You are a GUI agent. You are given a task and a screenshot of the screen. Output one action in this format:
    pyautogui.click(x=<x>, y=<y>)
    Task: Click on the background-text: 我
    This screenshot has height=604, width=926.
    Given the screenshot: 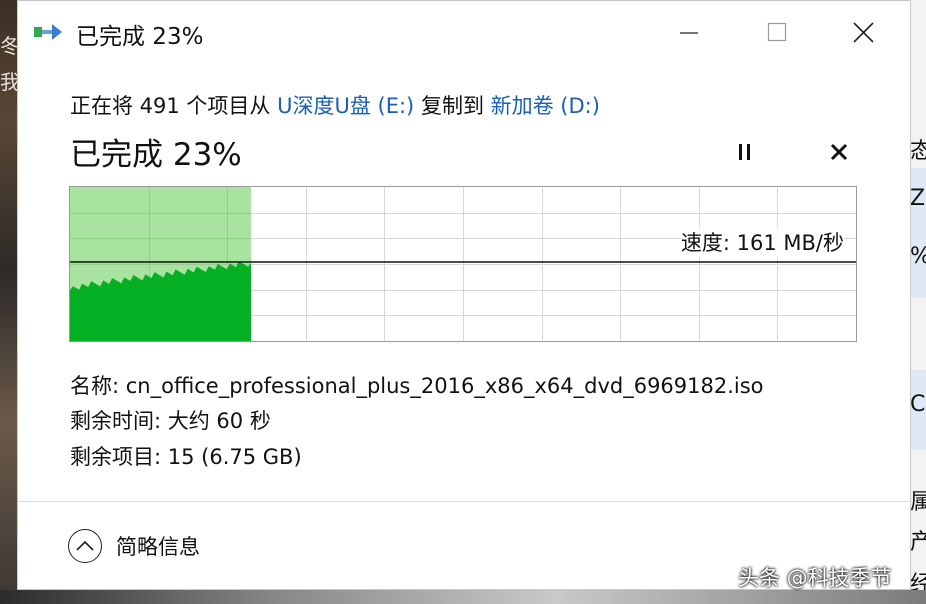 What is the action you would take?
    pyautogui.click(x=9, y=82)
    